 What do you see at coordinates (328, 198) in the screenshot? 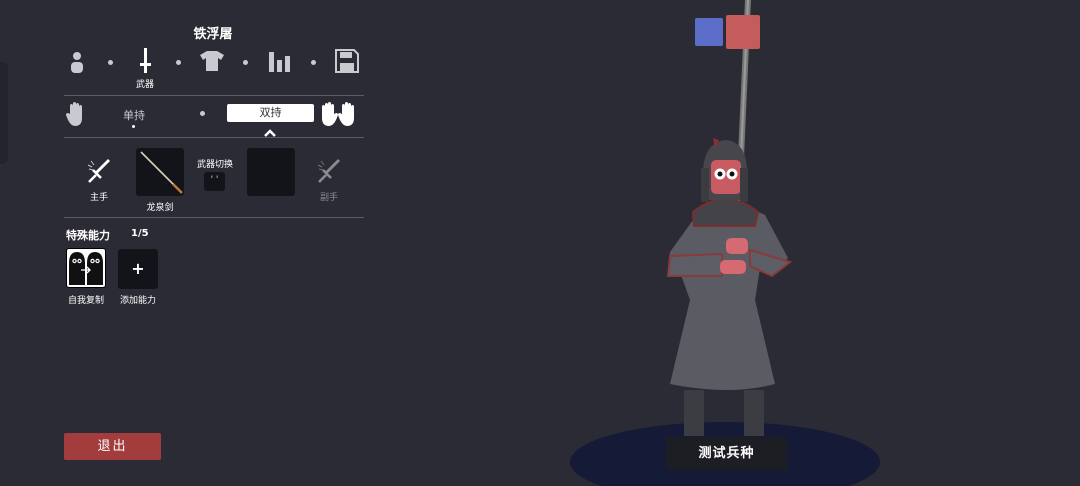
I see `off-hand-label: 副手` at bounding box center [328, 198].